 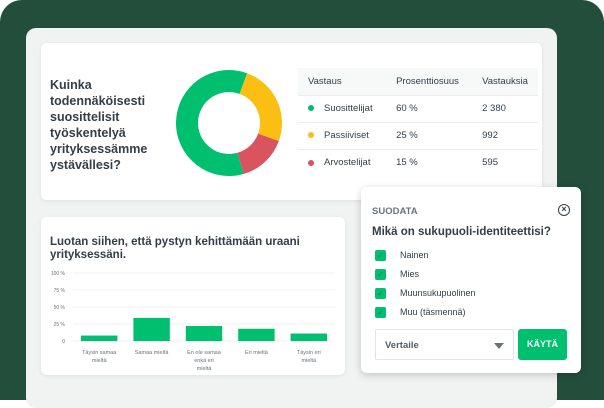 What do you see at coordinates (397, 274) in the screenshot?
I see `filter-option: ✓ Mies` at bounding box center [397, 274].